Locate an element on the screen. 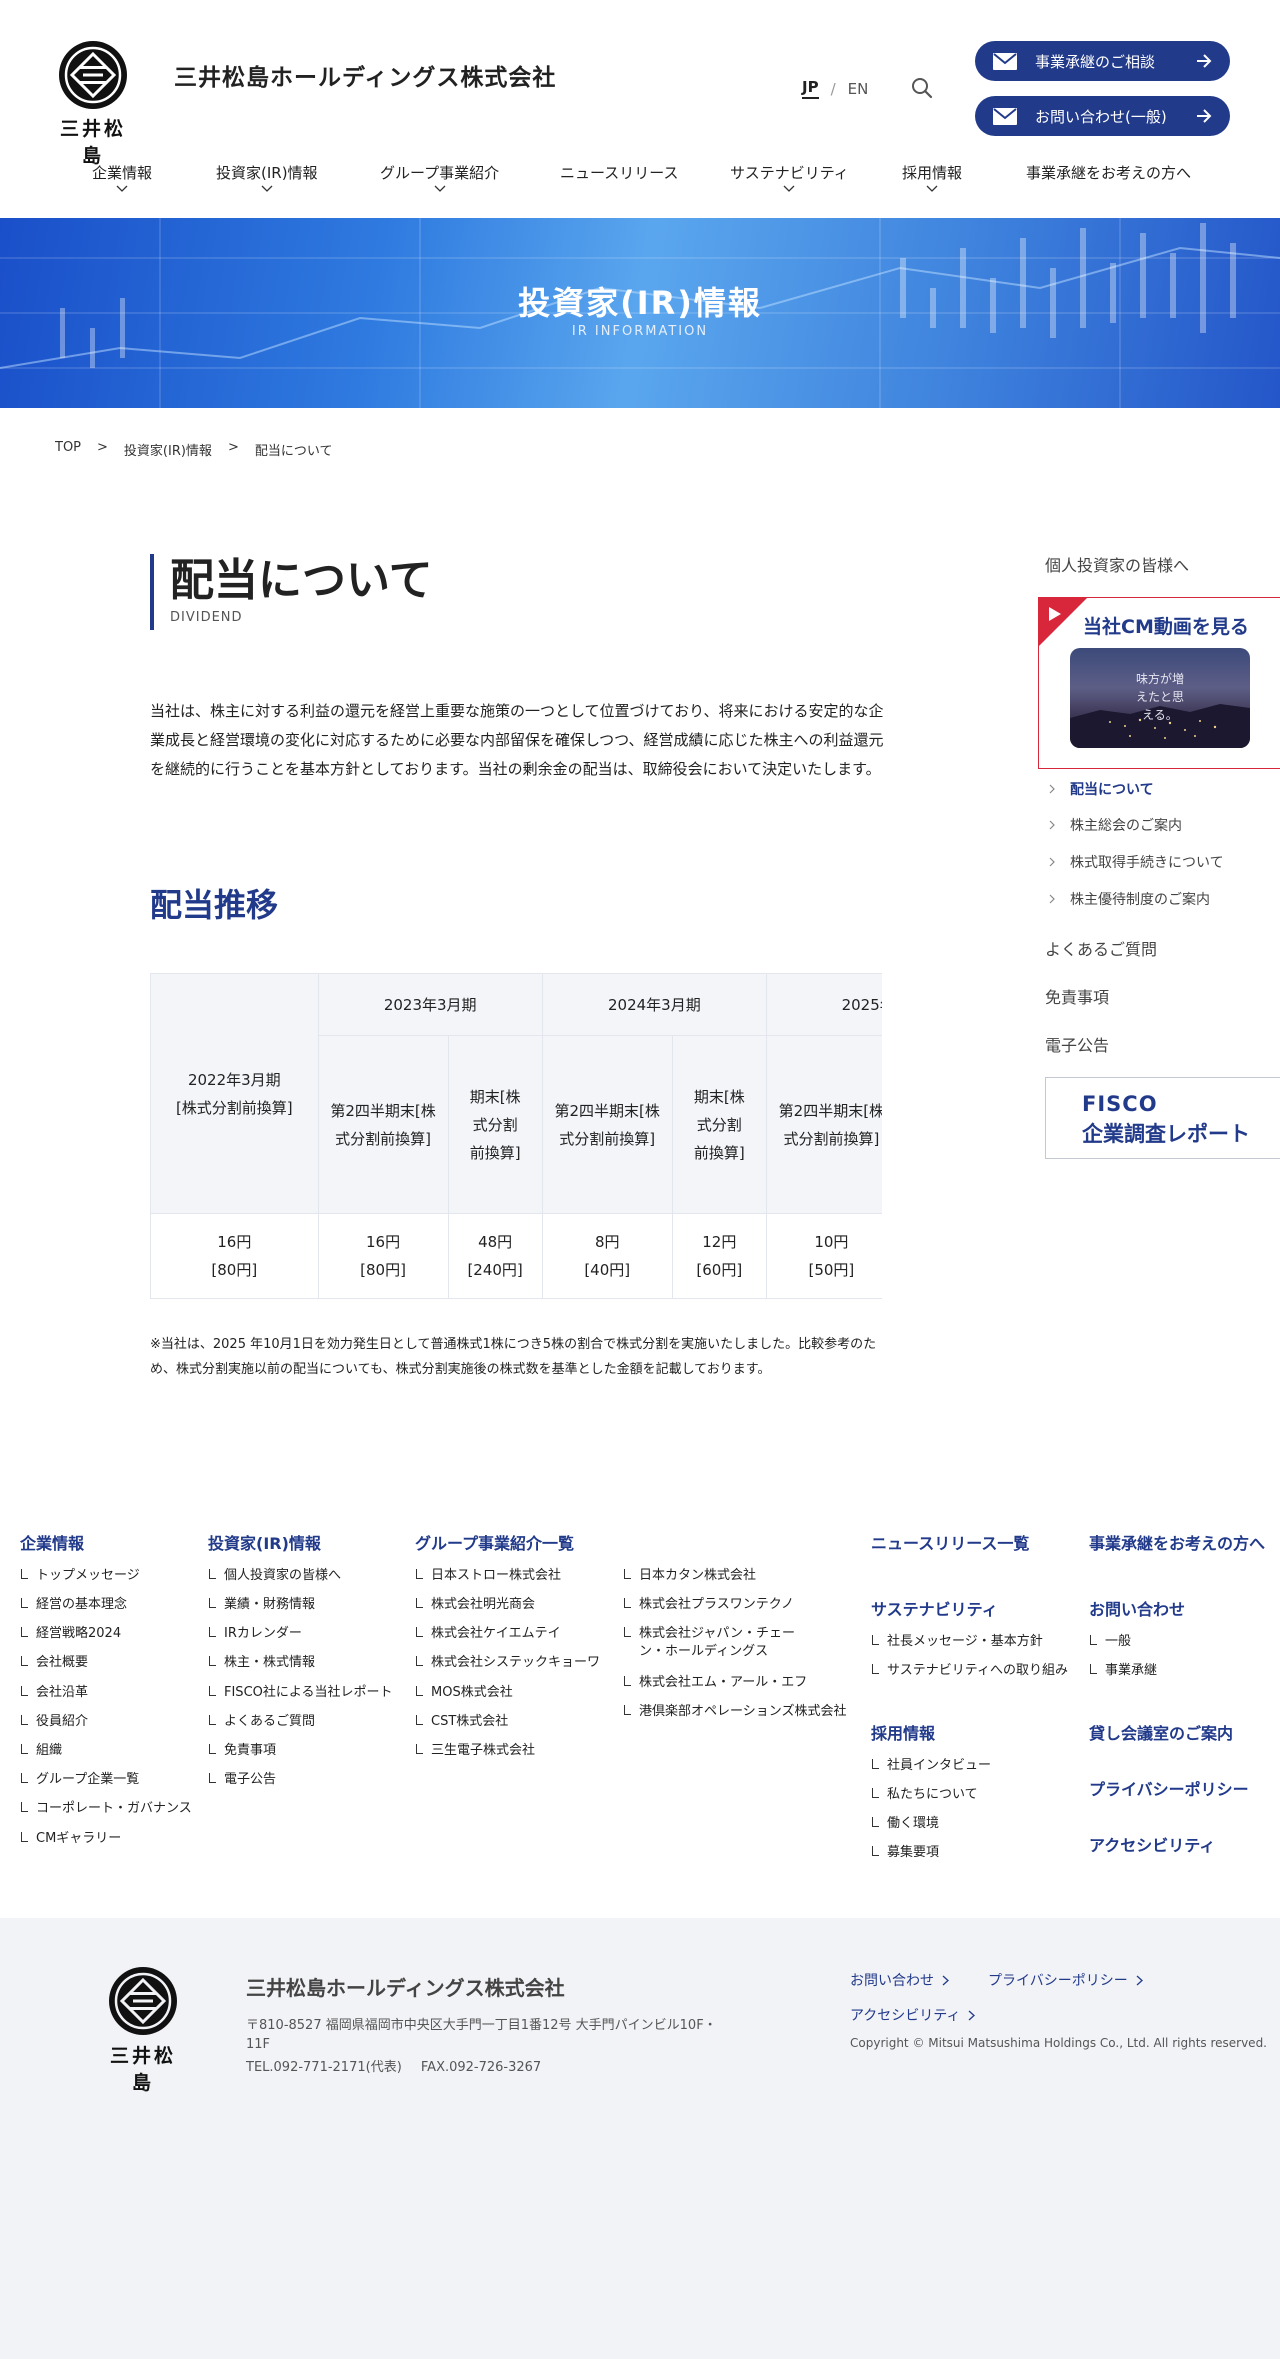 This screenshot has width=1280, height=2359. footer-accessibility-link: アクセシビリティ is located at coordinates (913, 2015).